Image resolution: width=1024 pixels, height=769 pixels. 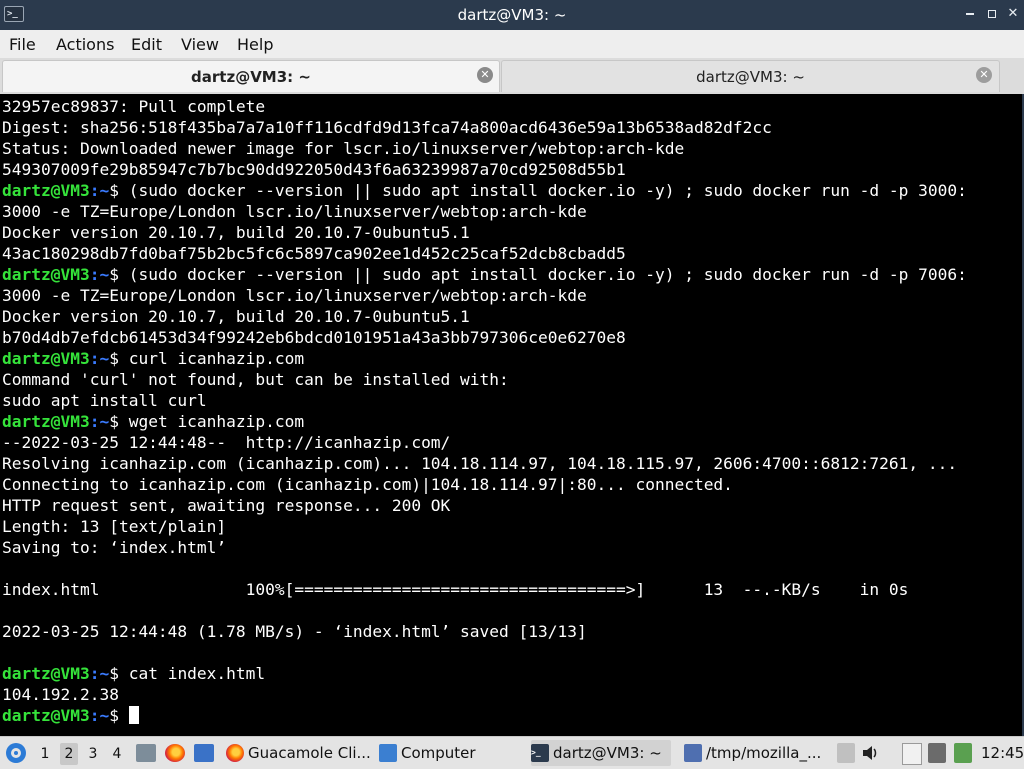 What do you see at coordinates (484, 715) in the screenshot?
I see `prompt-line: dartz@VM3:~$` at bounding box center [484, 715].